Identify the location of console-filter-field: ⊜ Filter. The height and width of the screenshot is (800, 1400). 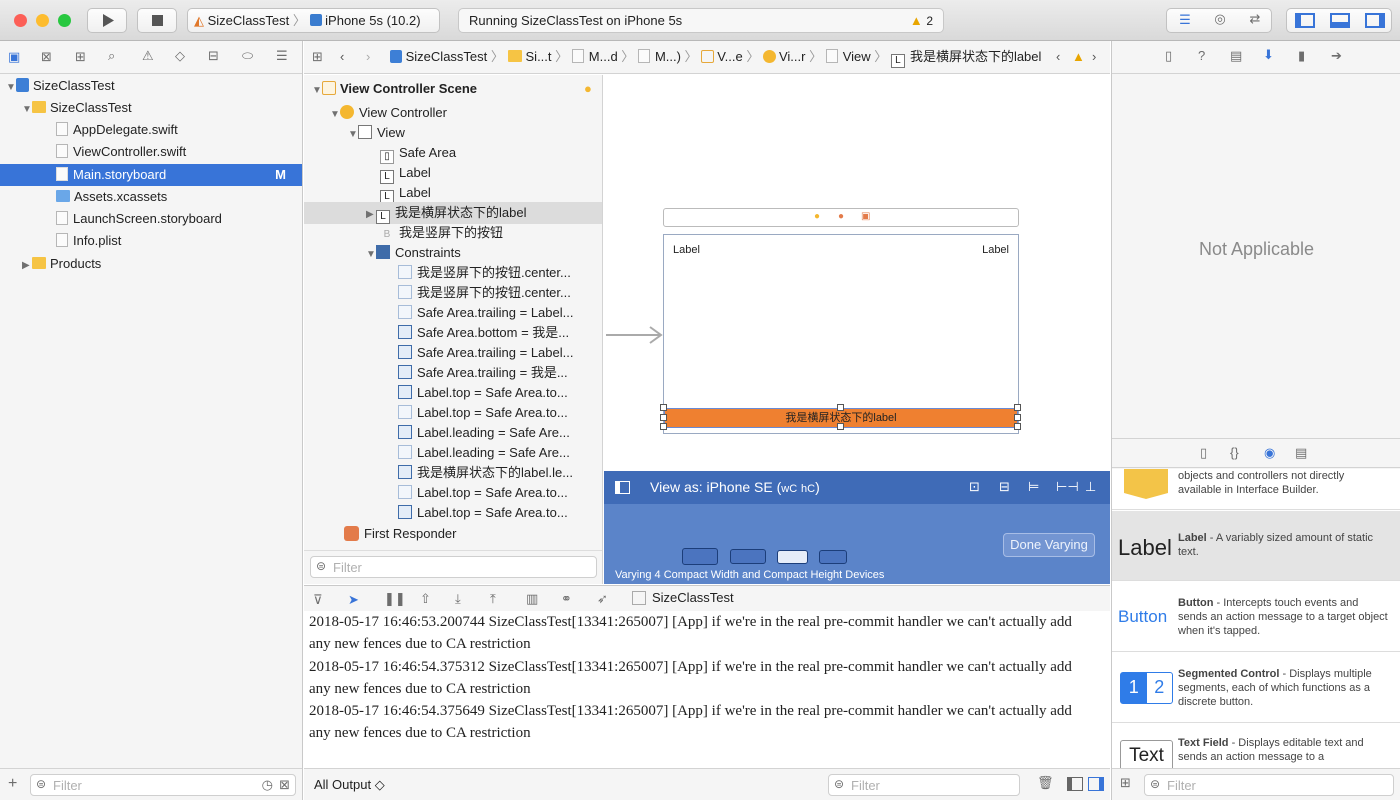
(924, 785).